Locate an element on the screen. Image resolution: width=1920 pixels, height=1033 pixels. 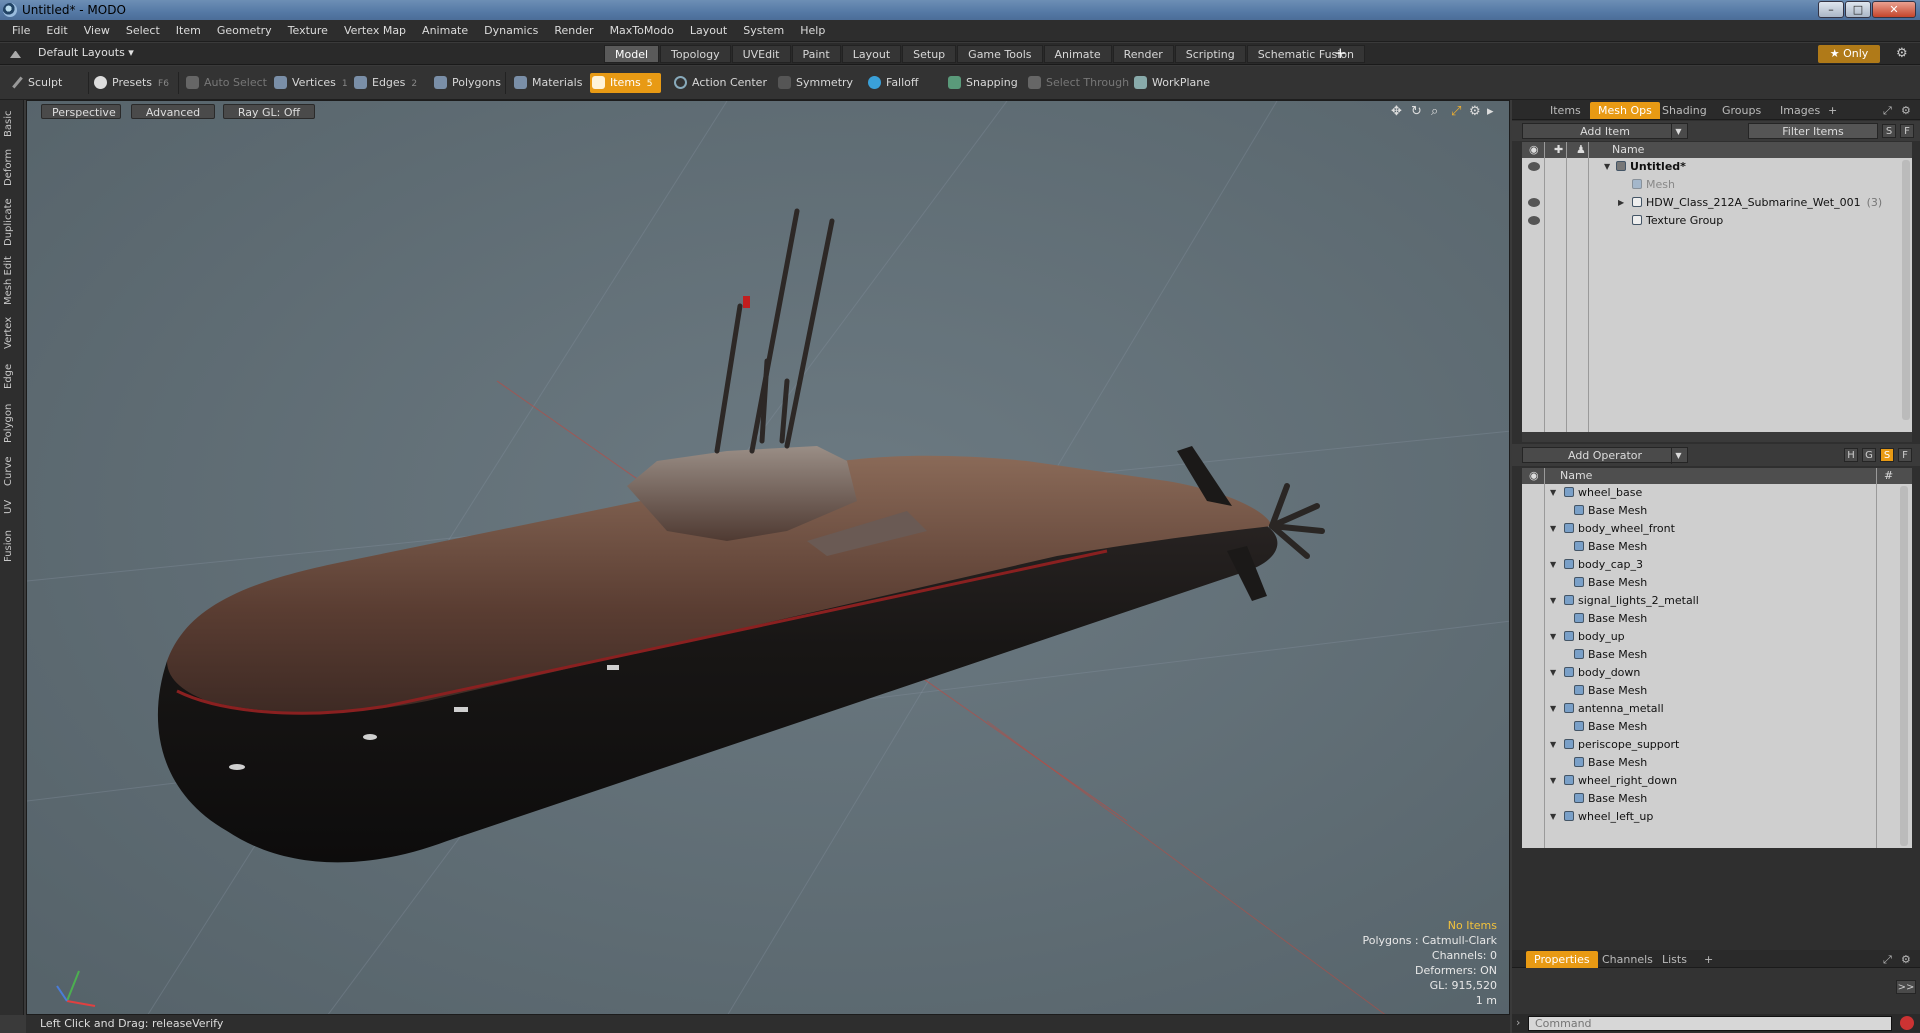
operator-row: ▼ wheel_left_up is located at coordinates (1717, 817).